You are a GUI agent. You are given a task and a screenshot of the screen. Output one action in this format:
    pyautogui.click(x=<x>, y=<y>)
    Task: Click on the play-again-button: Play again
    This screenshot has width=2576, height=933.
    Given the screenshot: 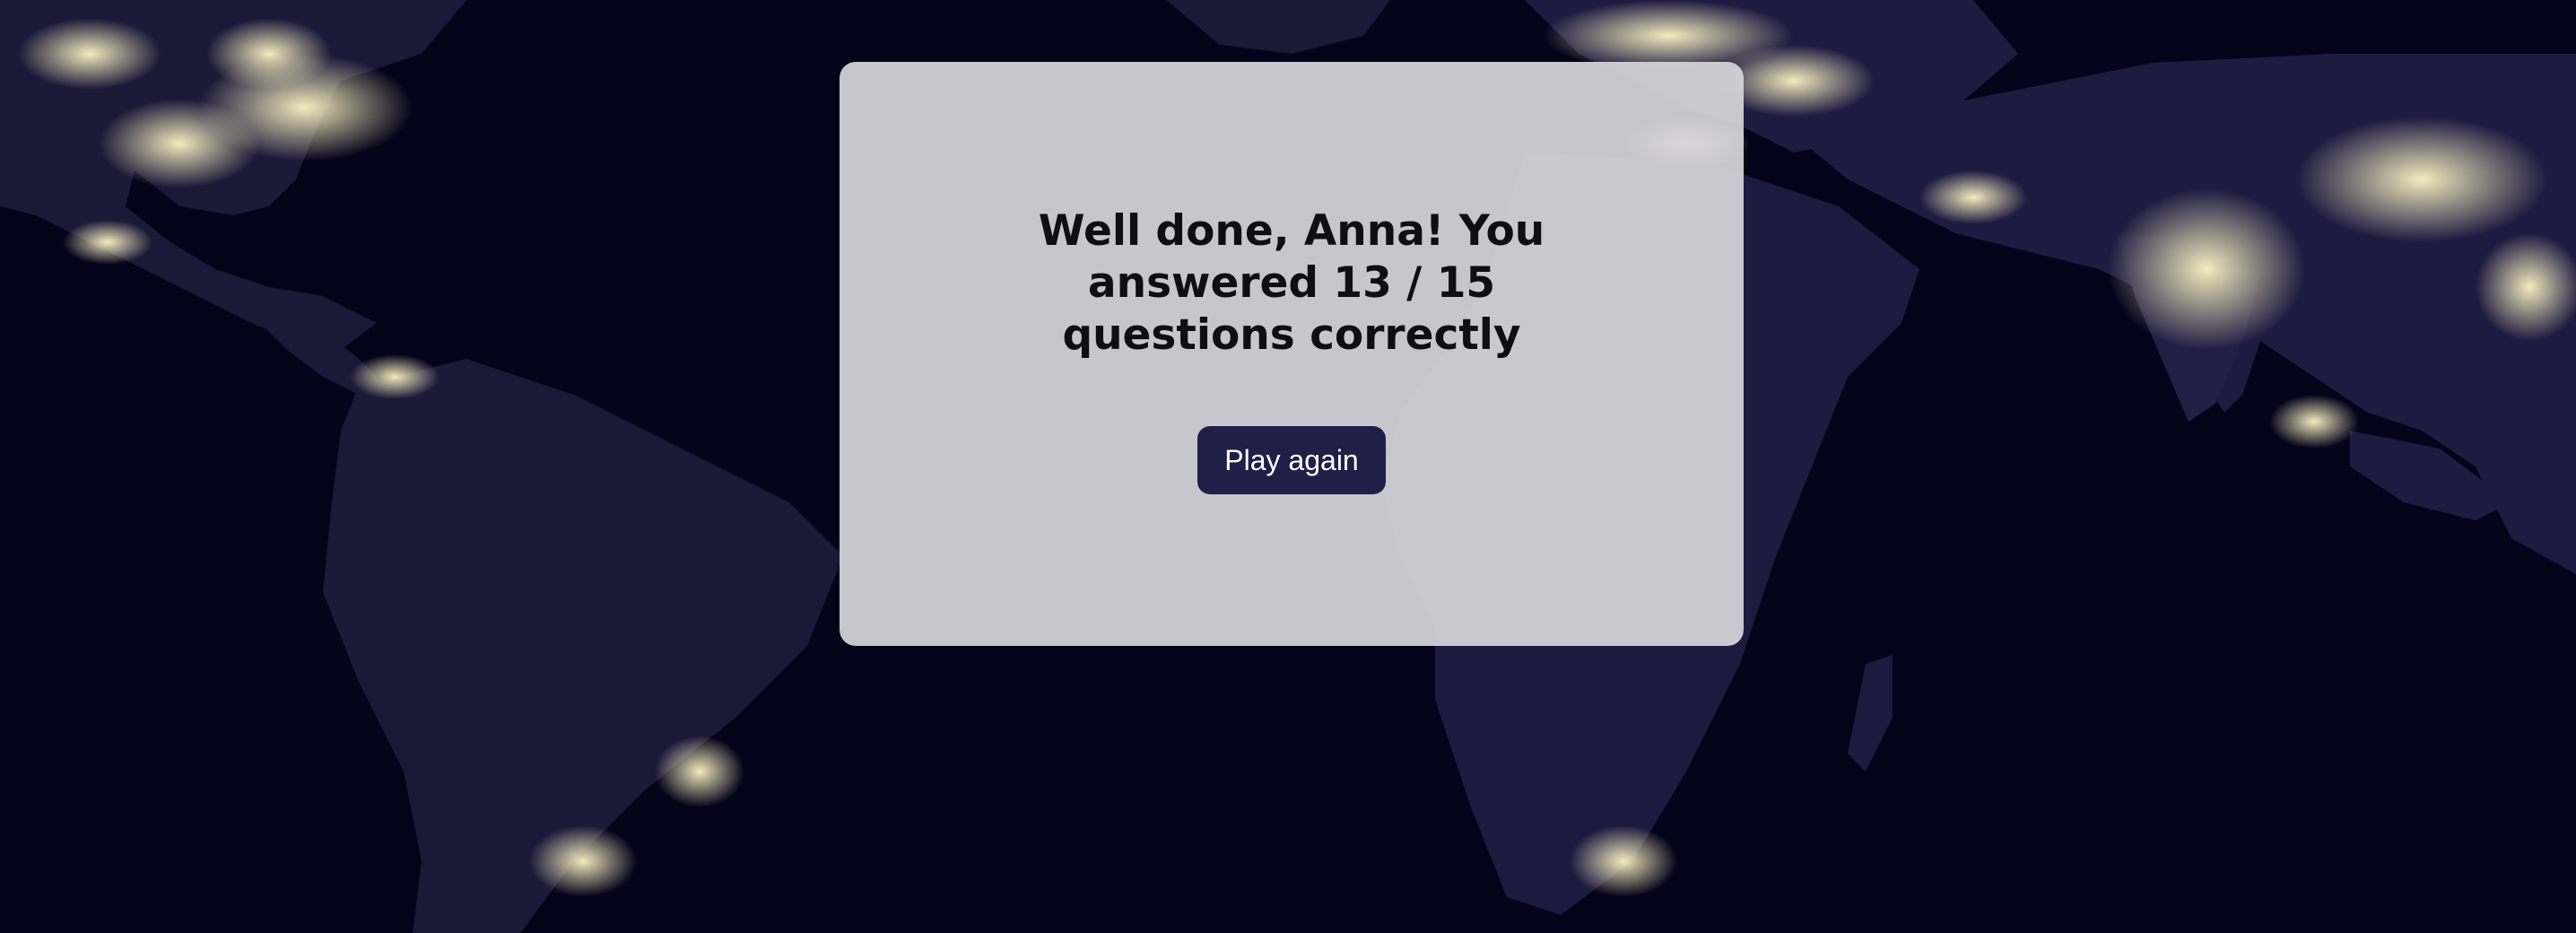 What is the action you would take?
    pyautogui.click(x=1291, y=460)
    